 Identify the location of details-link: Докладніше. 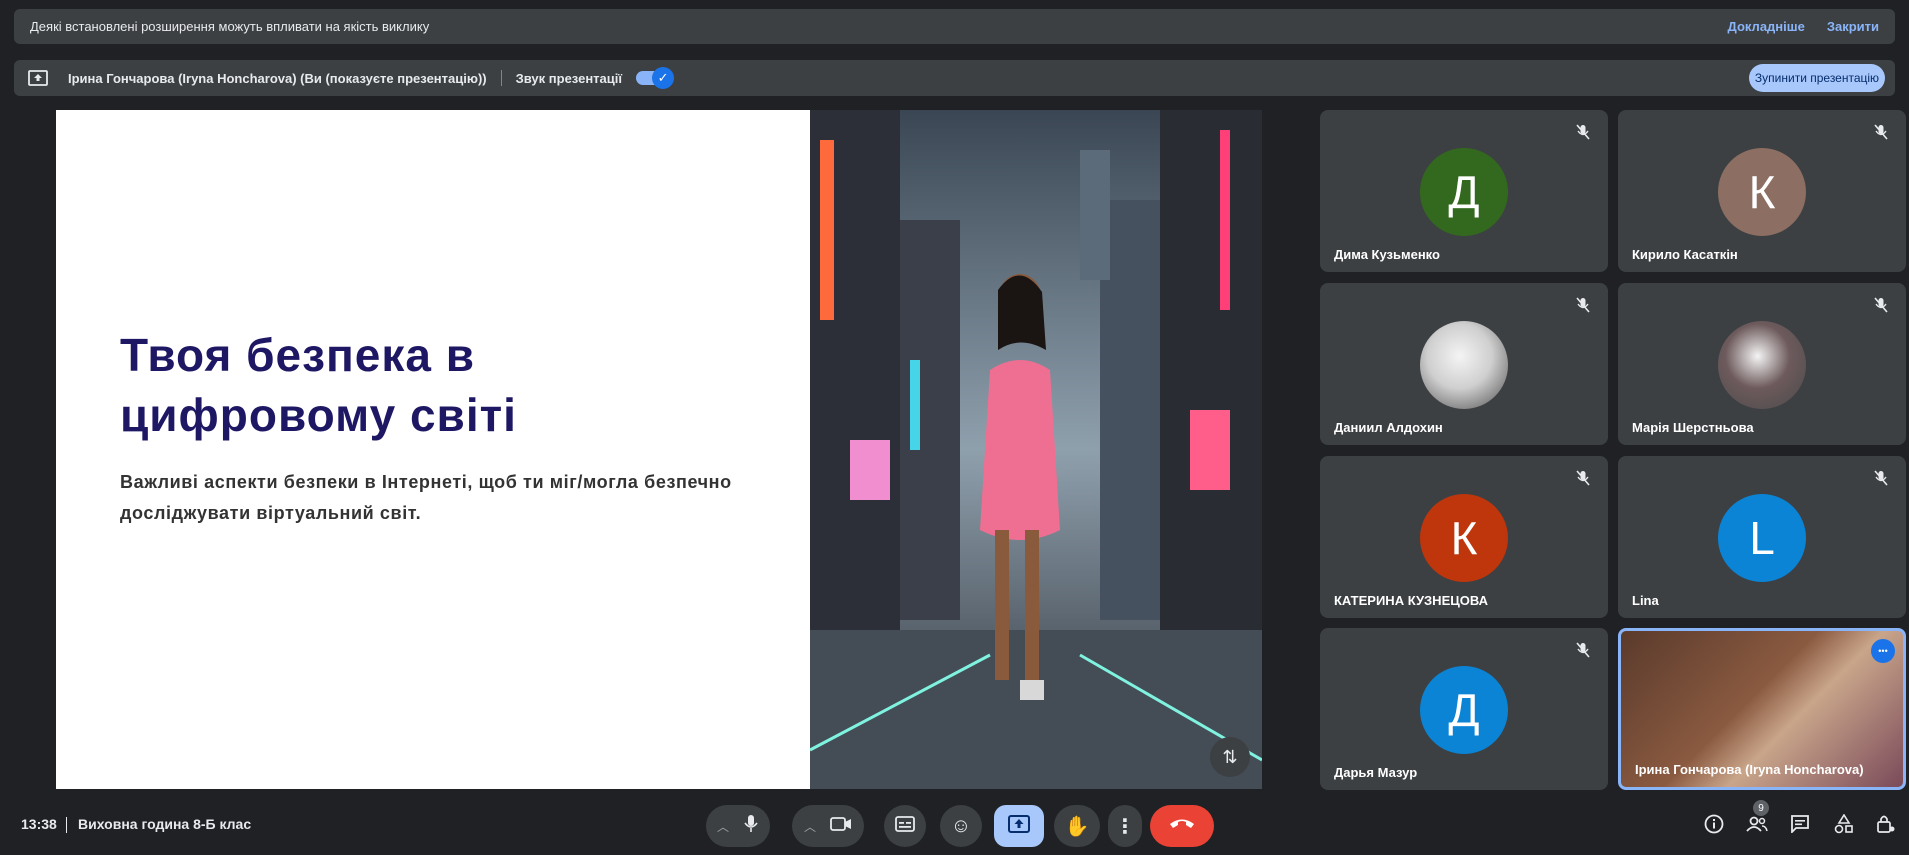
(1766, 26).